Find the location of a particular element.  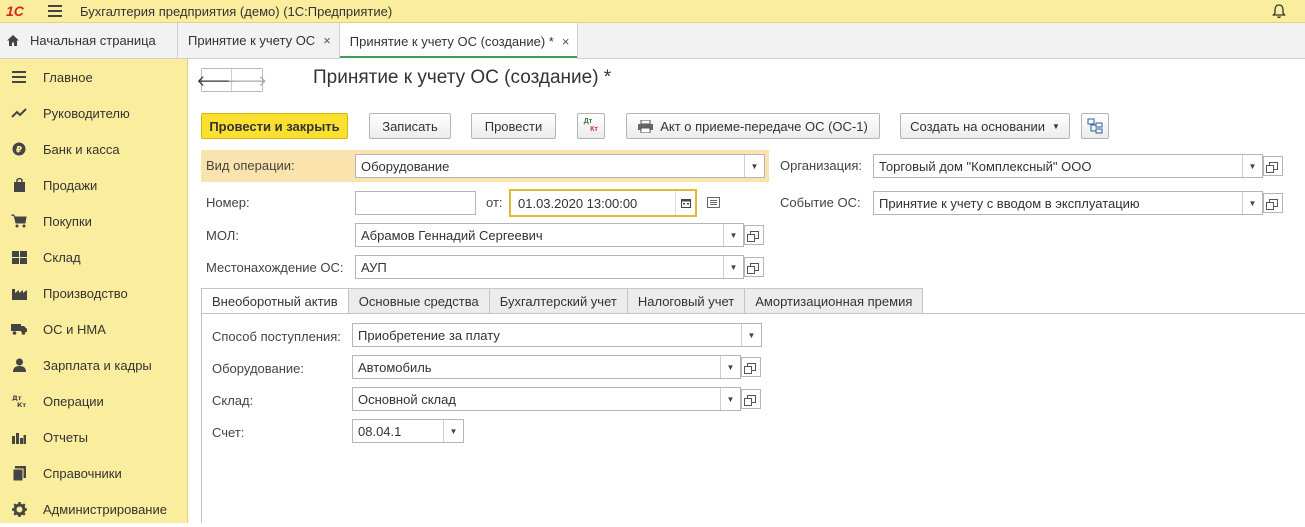

sidebar-item-purchases: Покупки is located at coordinates (93, 221).